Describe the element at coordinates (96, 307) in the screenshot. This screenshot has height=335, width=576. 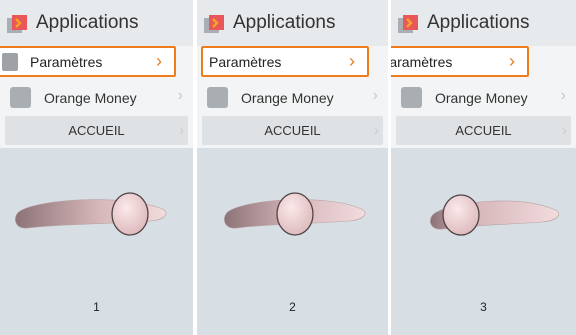
I see `step-number: 1` at that location.